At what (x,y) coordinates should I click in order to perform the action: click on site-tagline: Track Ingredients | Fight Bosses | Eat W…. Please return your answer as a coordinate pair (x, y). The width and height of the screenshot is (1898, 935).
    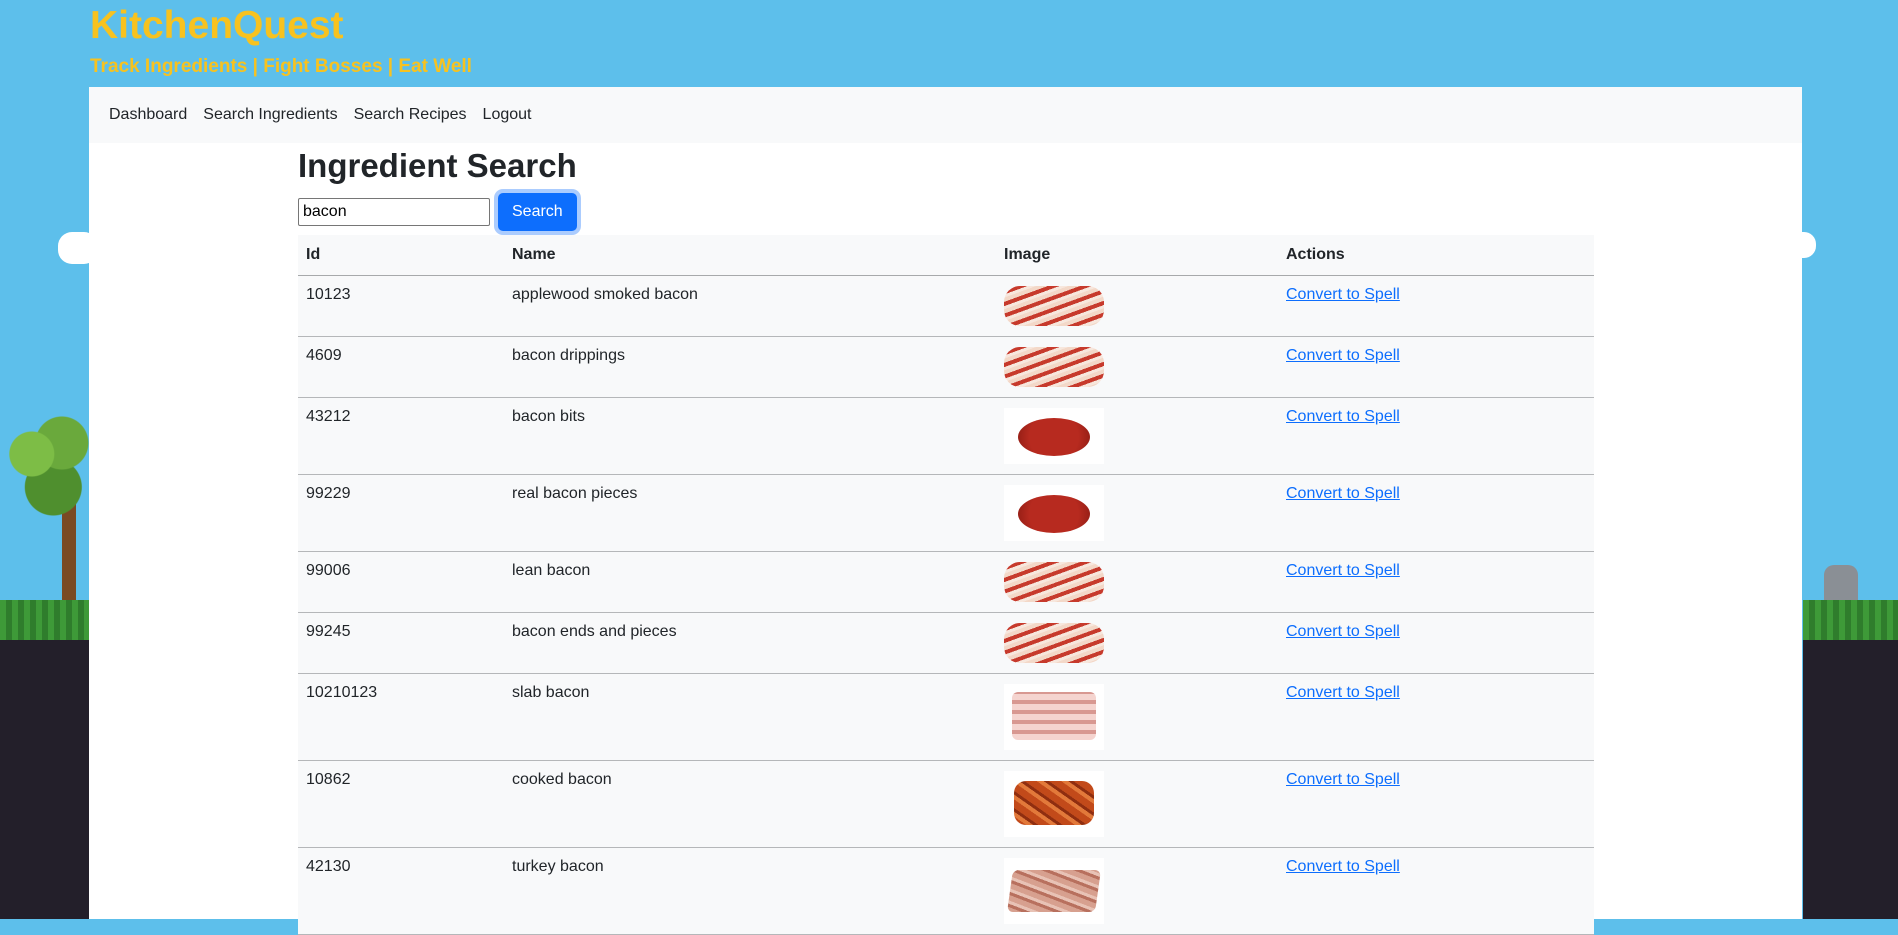
    Looking at the image, I should click on (281, 66).